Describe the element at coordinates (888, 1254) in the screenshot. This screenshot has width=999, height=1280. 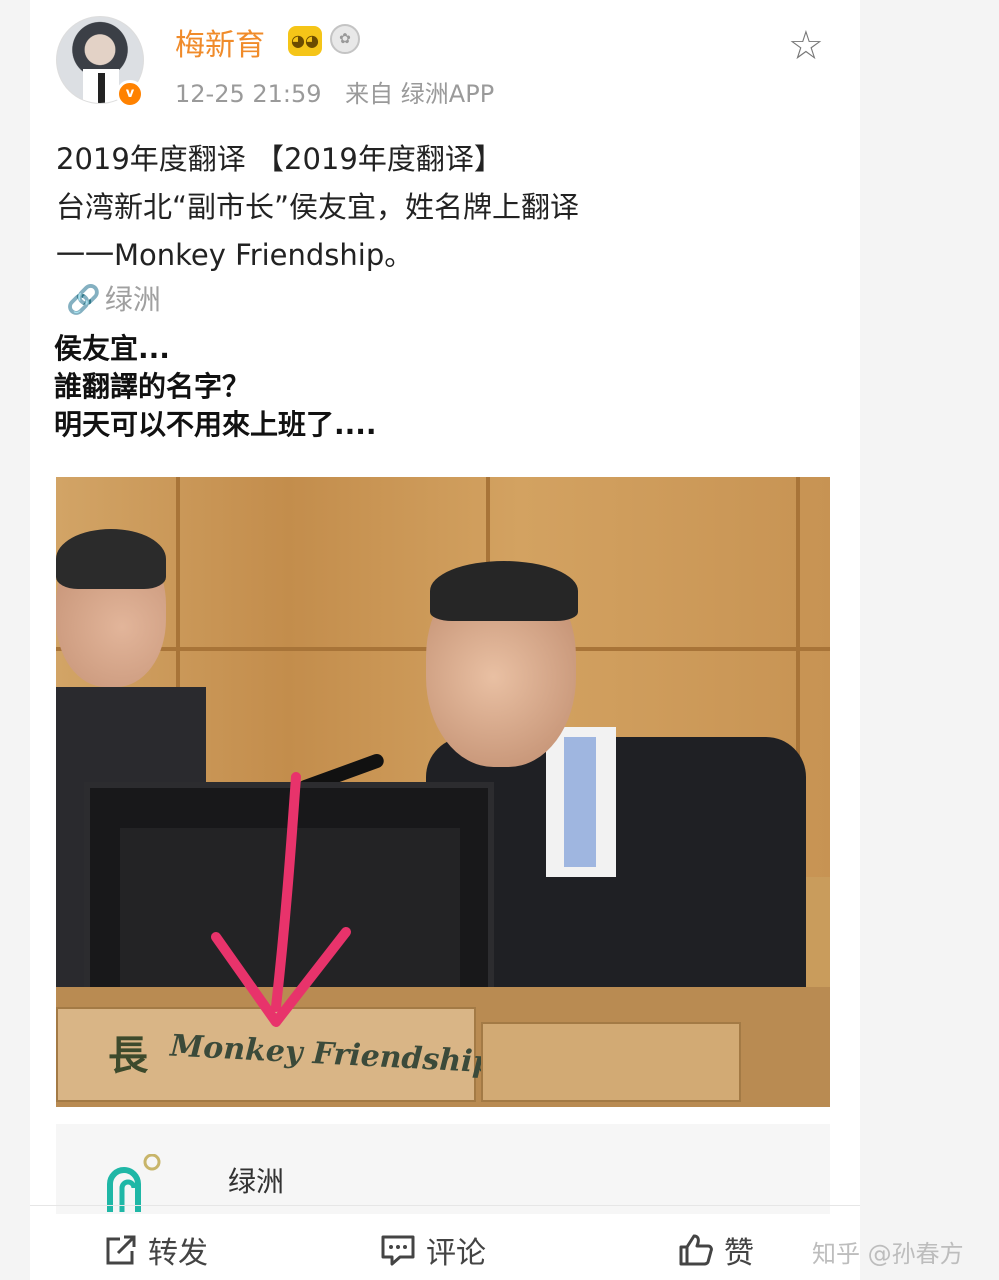
I see `zhihu-watermark: 知乎 @孙春方` at that location.